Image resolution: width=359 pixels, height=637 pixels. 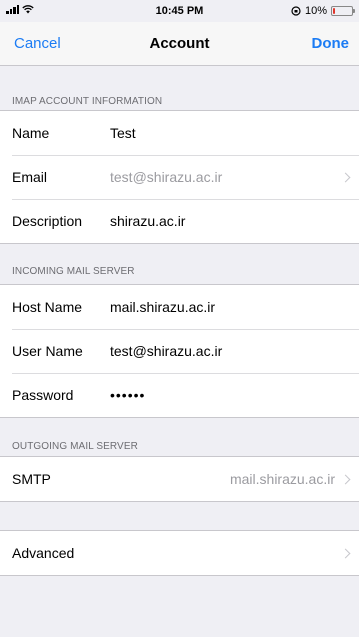 I want to click on description-row: Description shirazu.ac.ir, so click(x=179, y=221).